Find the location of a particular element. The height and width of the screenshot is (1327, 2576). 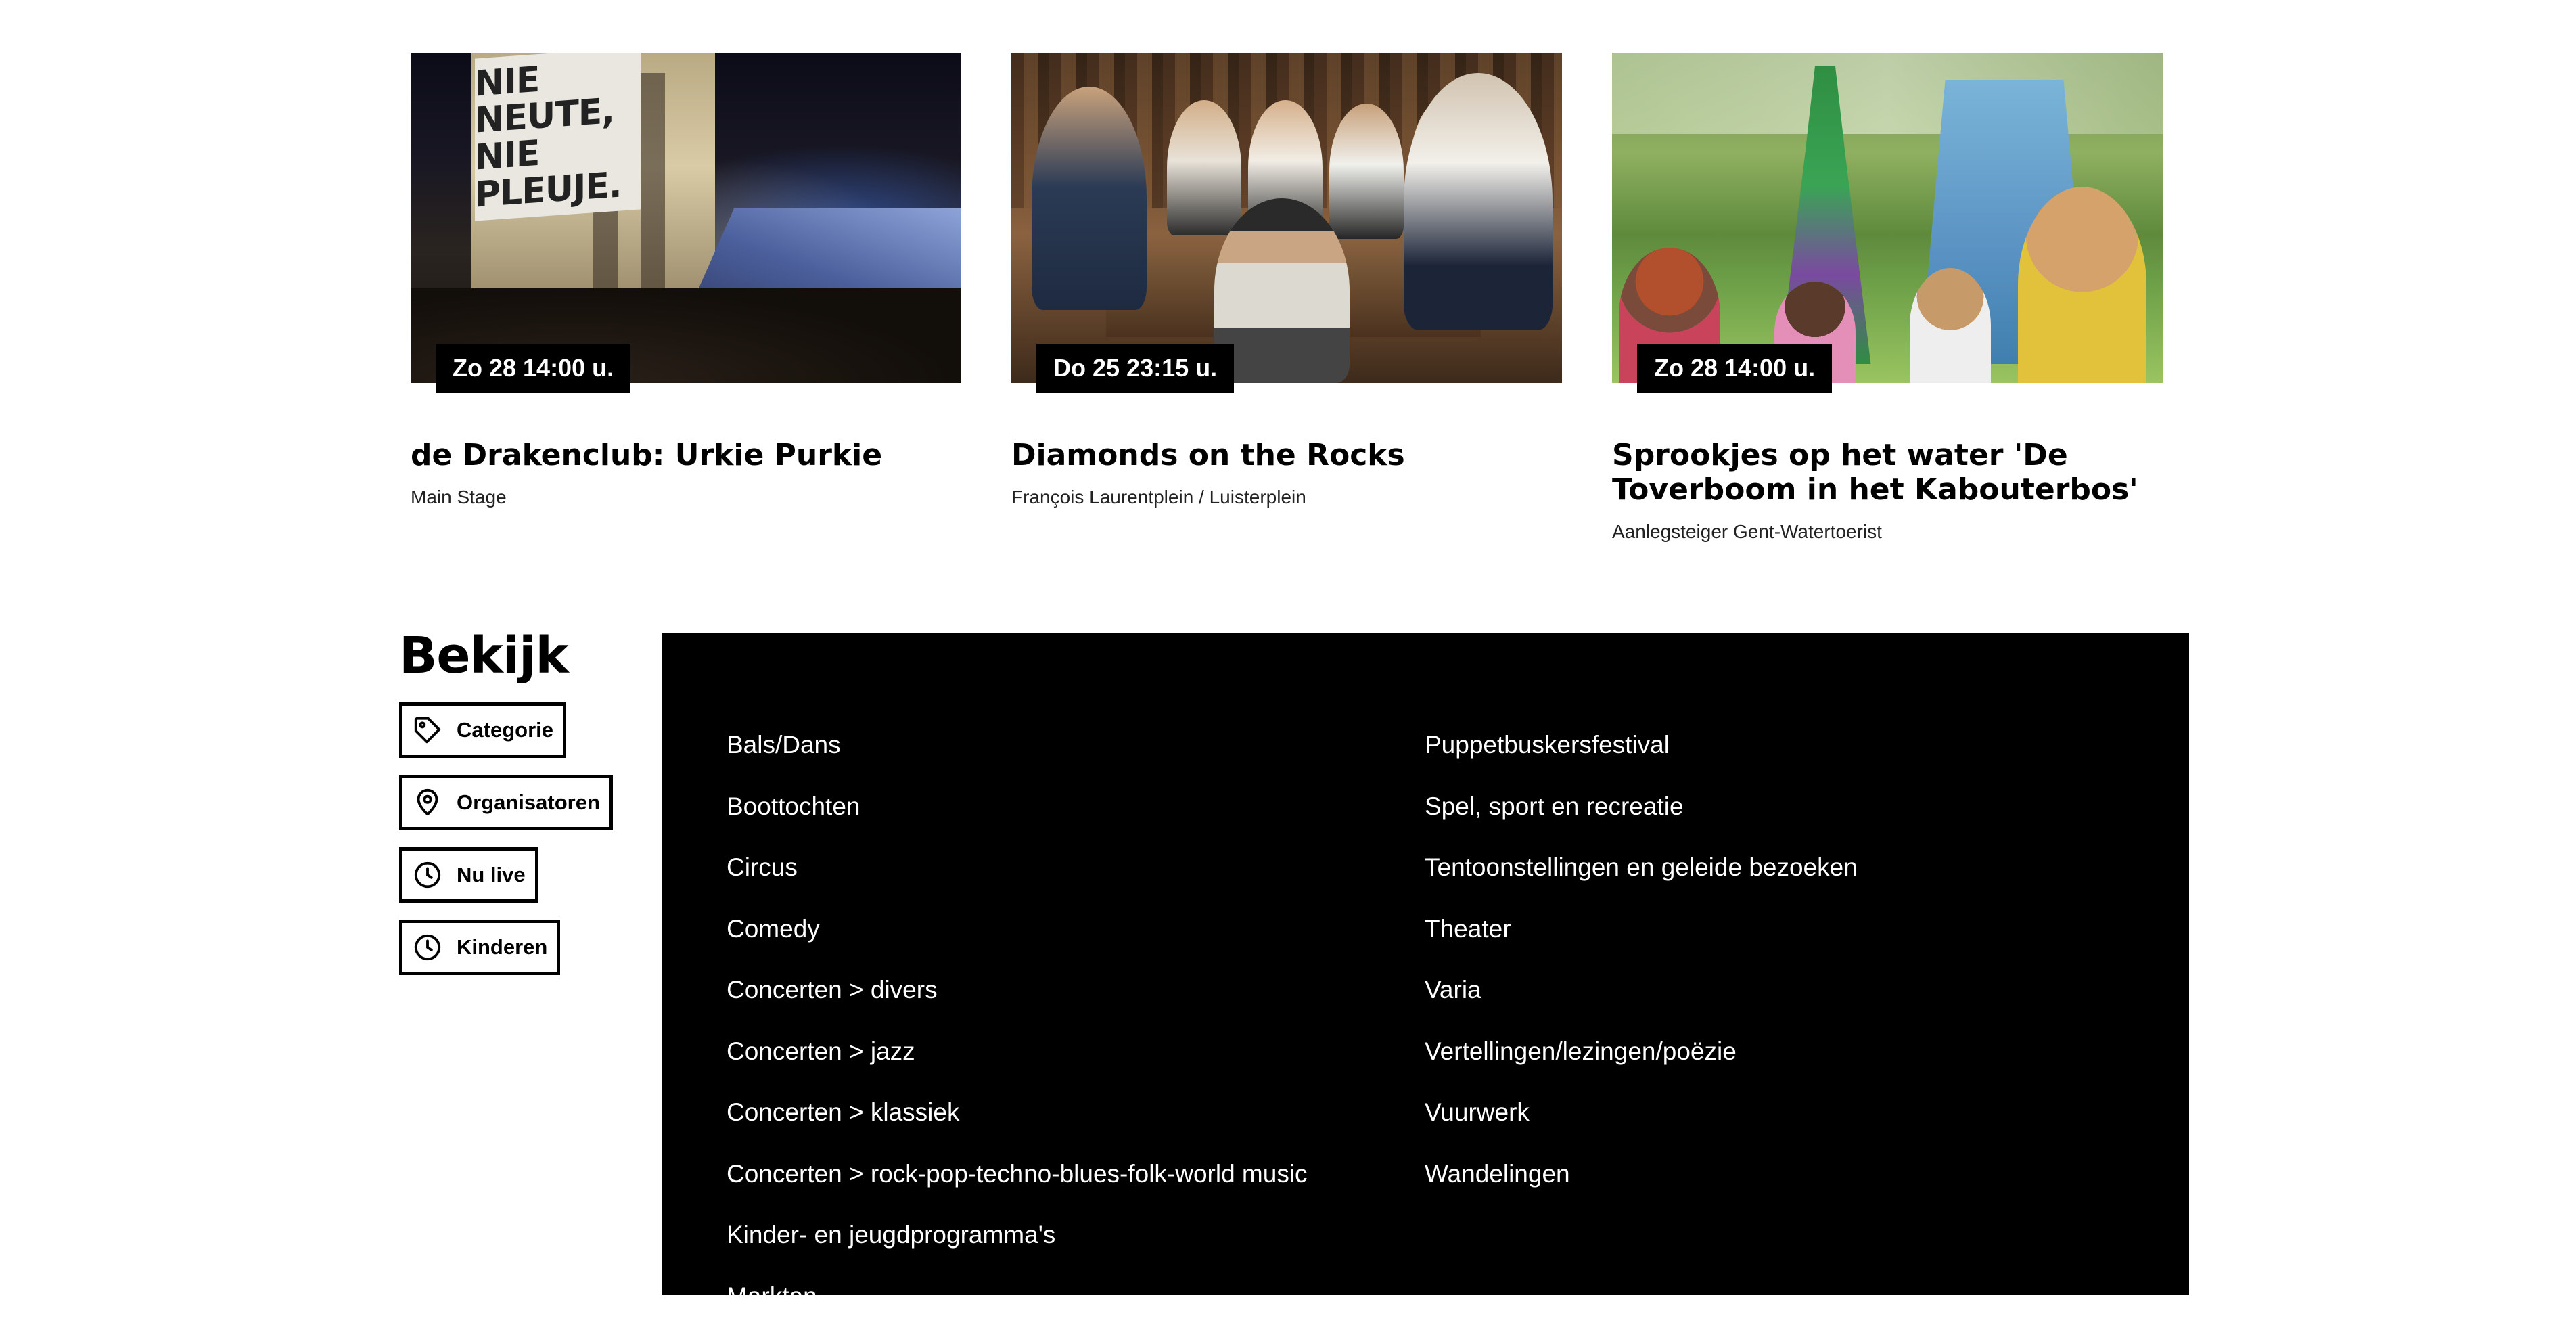

category-link: Bals/Dans is located at coordinates (1017, 746).